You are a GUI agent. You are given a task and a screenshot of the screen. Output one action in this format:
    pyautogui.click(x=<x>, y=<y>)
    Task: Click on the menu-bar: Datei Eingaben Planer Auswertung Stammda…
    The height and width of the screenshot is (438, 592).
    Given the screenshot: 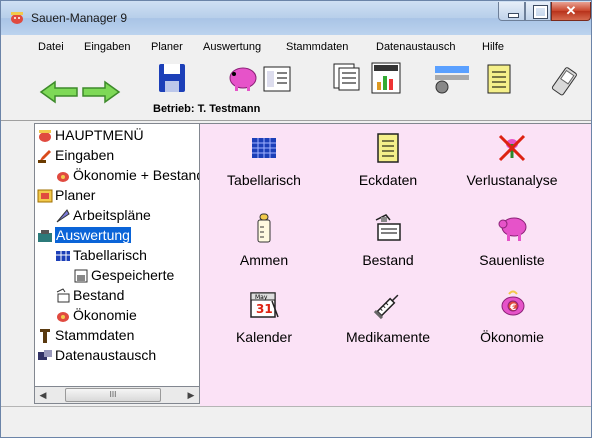 What is the action you would take?
    pyautogui.click(x=296, y=48)
    